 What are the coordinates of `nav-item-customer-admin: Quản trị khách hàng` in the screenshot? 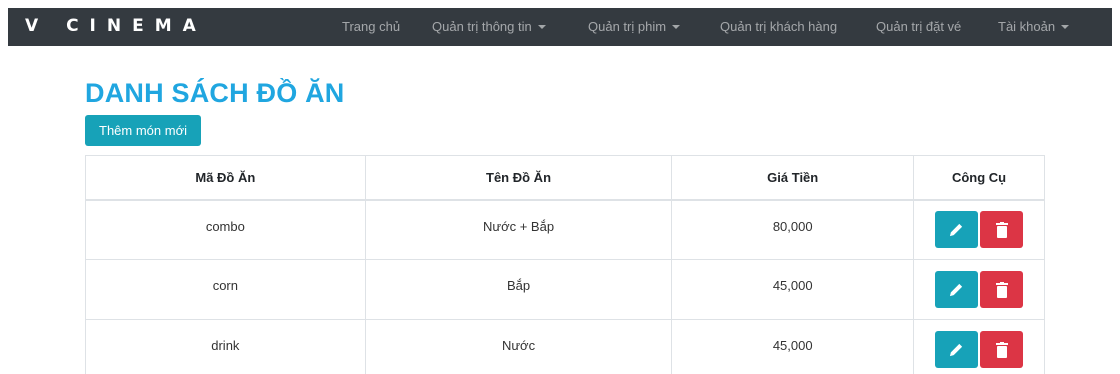 It's located at (778, 26).